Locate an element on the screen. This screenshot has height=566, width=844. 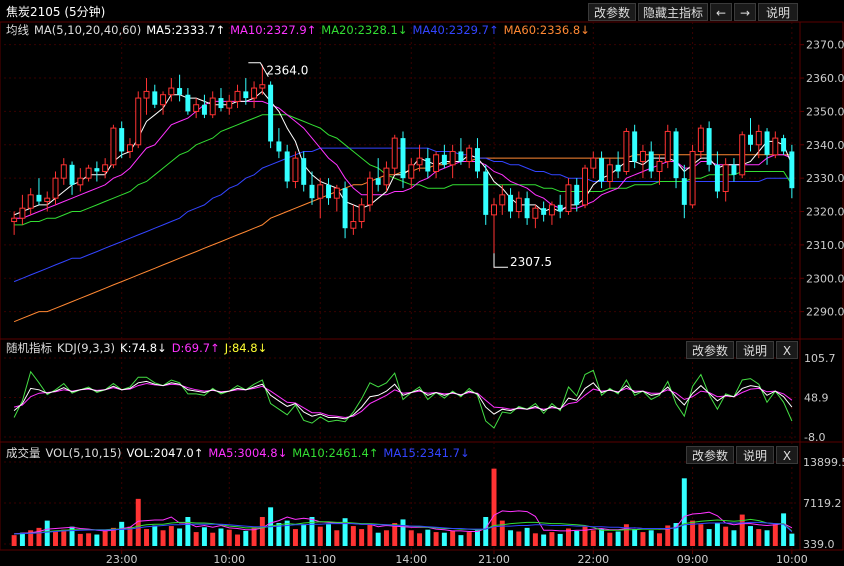
vol-legend-item: MA5:3004.8↓ is located at coordinates (247, 453).